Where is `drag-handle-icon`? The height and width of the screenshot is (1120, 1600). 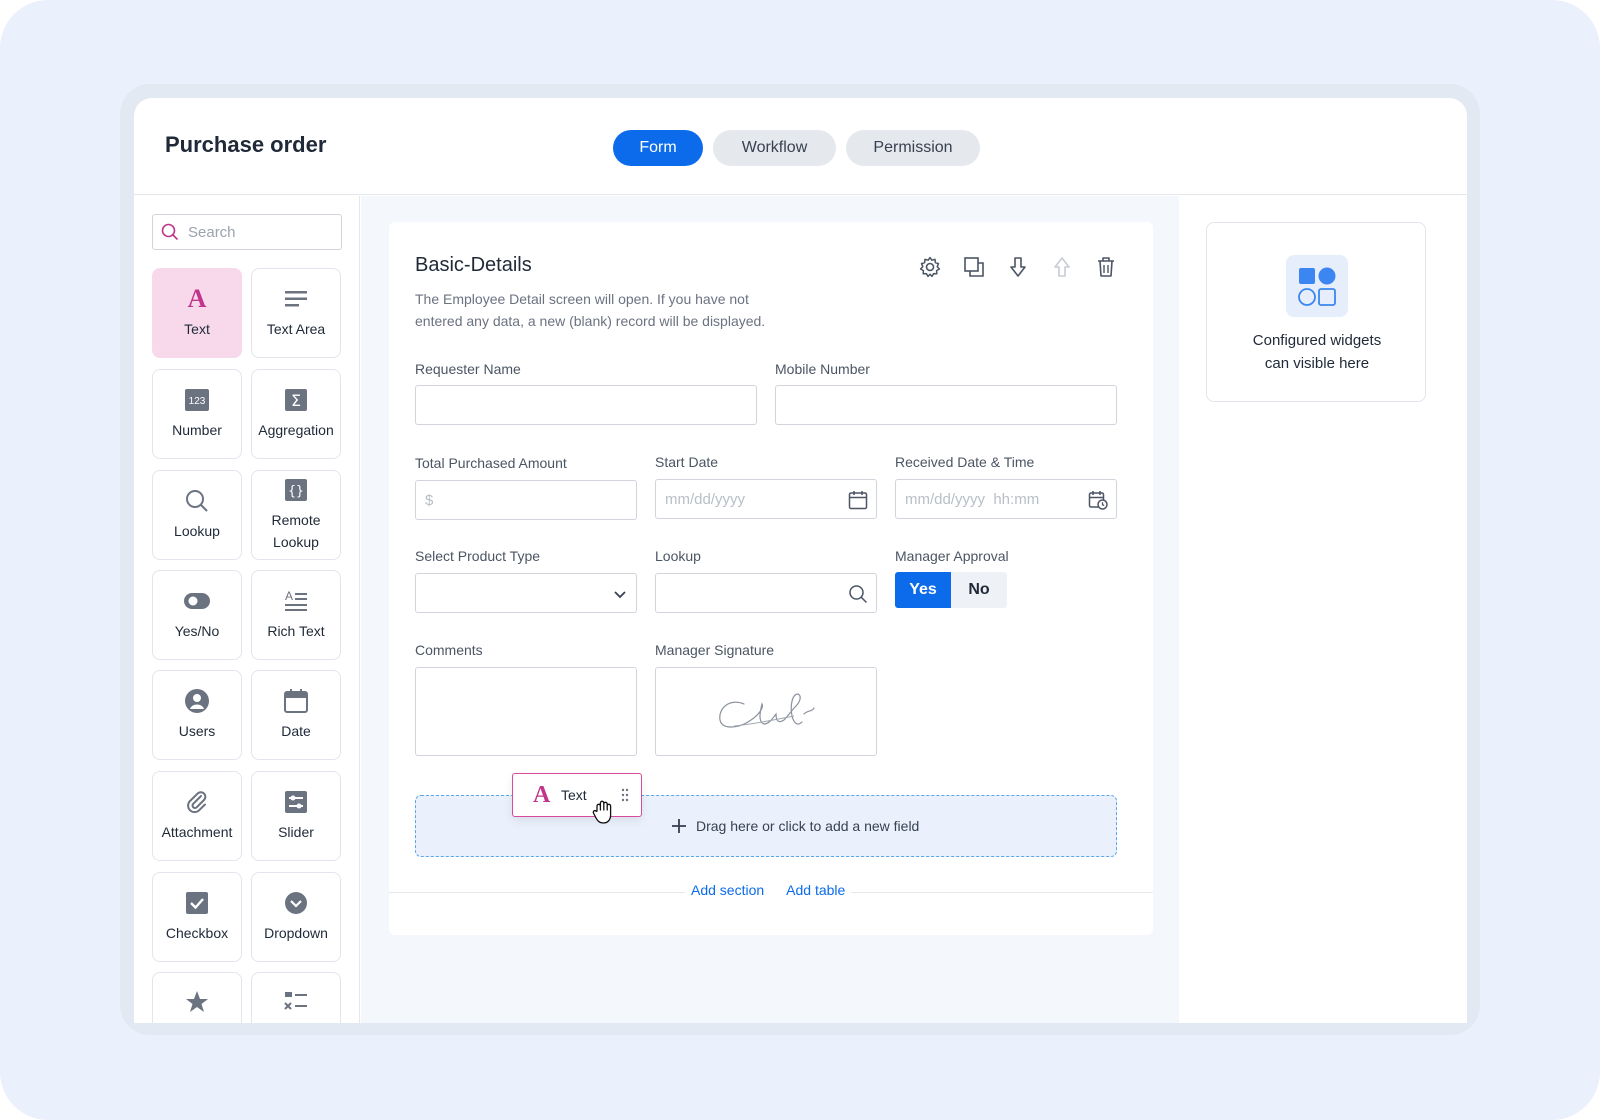 drag-handle-icon is located at coordinates (625, 795).